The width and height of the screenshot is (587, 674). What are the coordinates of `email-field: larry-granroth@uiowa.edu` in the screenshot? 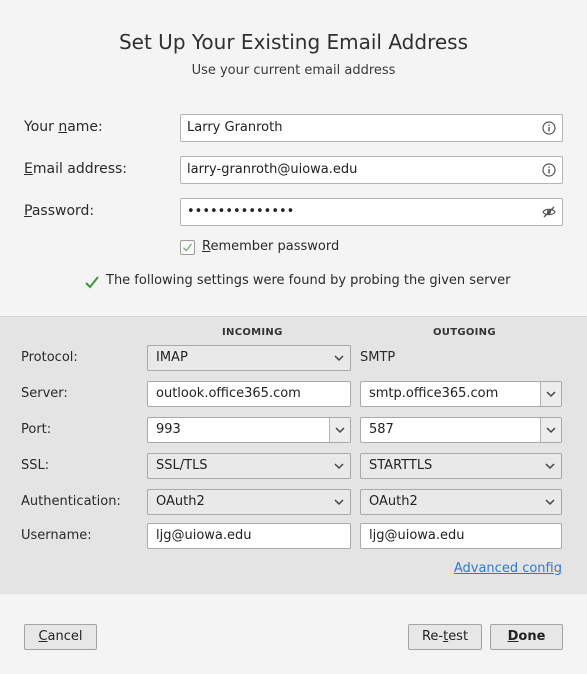 It's located at (371, 170).